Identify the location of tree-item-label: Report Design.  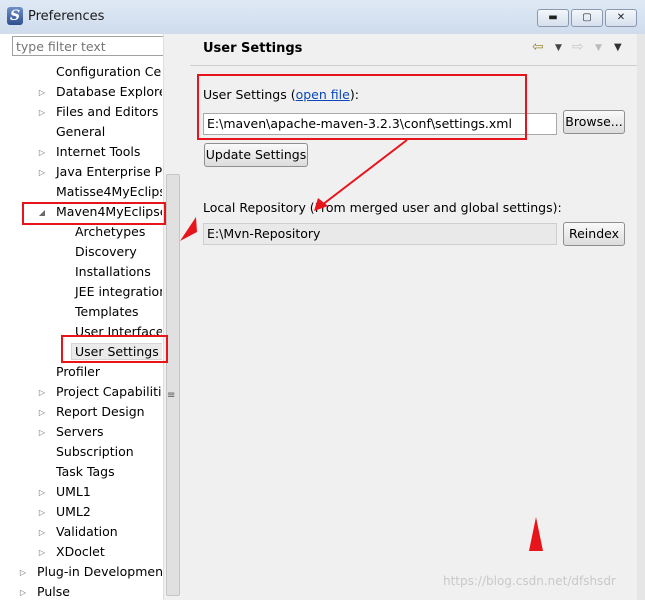
(100, 411).